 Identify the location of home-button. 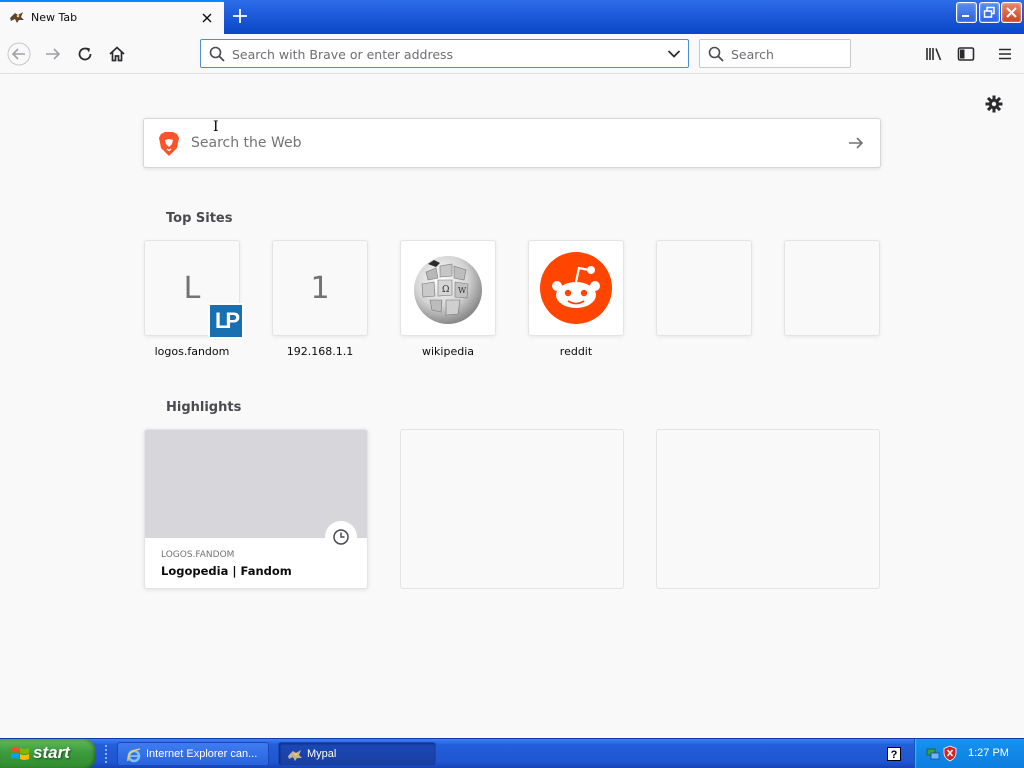
(117, 54).